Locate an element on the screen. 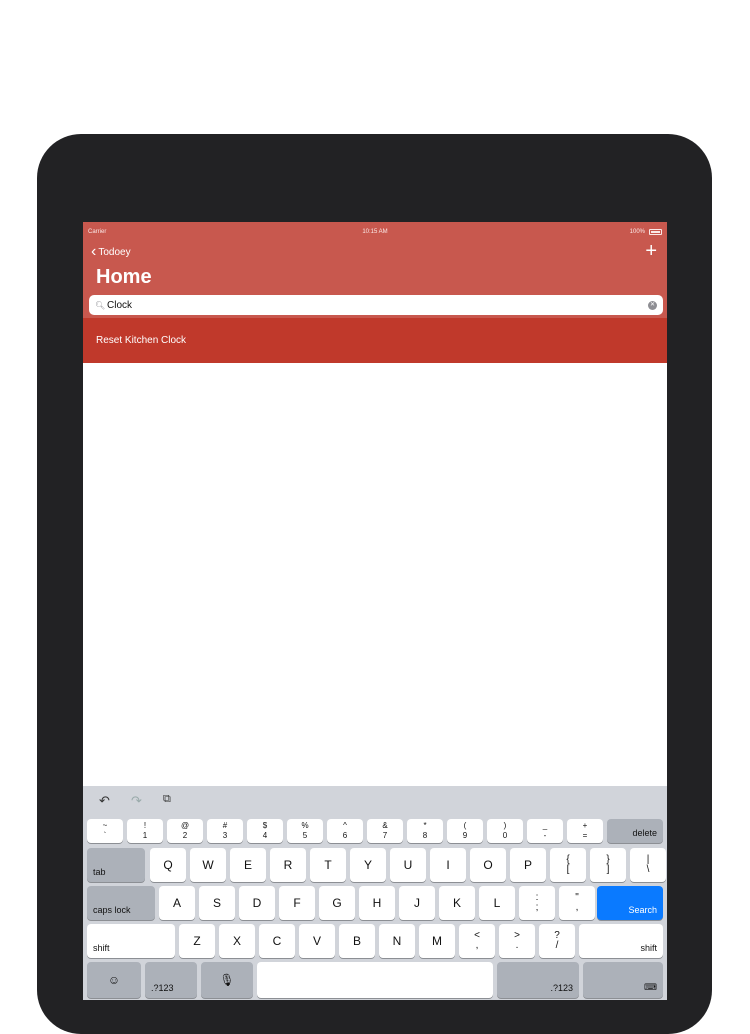  key-x: X is located at coordinates (237, 941).